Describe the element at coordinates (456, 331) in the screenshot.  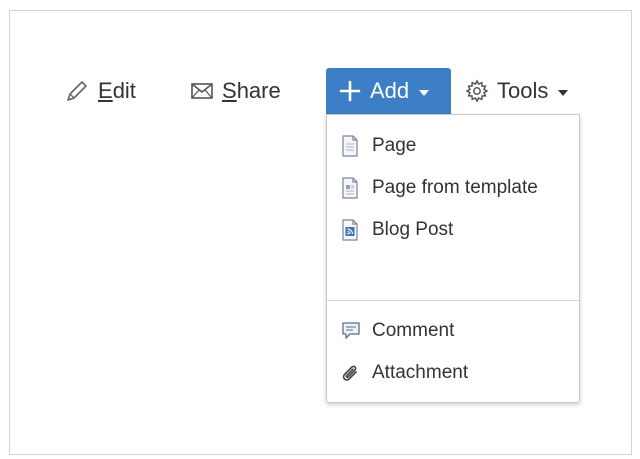
I see `menu-item-comment: Comment` at that location.